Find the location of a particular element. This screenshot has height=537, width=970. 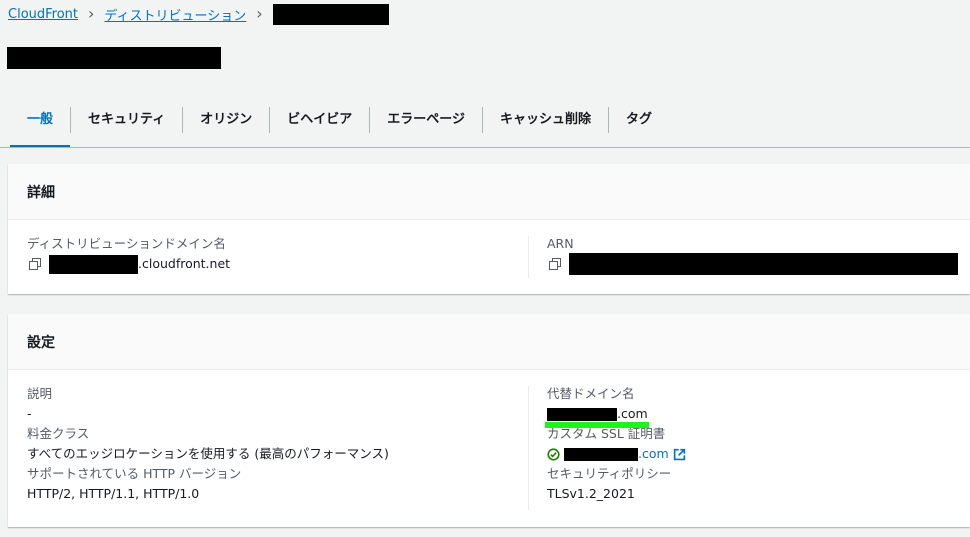

tab-error-pages: エラーページ is located at coordinates (426, 124).